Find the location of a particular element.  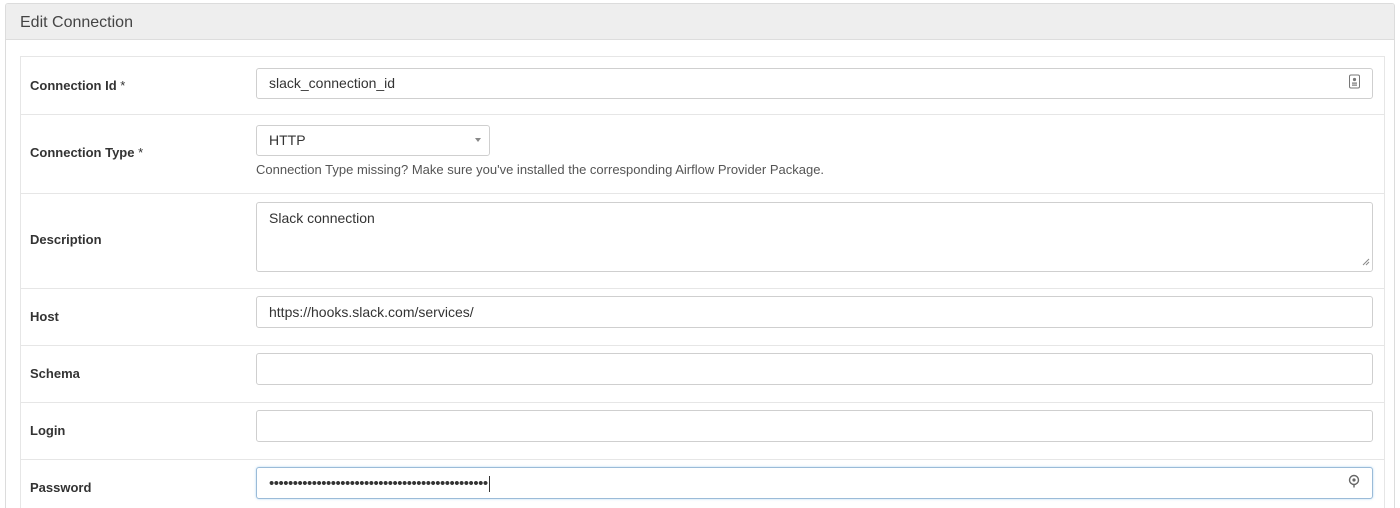

row-host: Host https://hooks.slack.com/services/ is located at coordinates (702, 317).